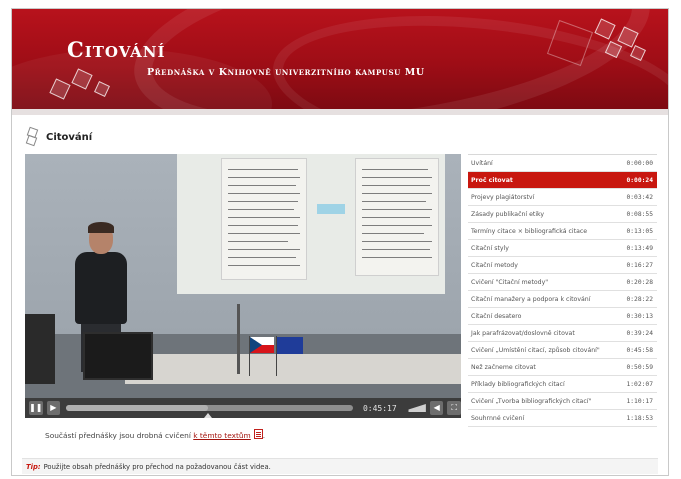 This screenshot has height=479, width=681. Describe the element at coordinates (639, 418) in the screenshot. I see `chapter-time: 1:18:53` at that location.